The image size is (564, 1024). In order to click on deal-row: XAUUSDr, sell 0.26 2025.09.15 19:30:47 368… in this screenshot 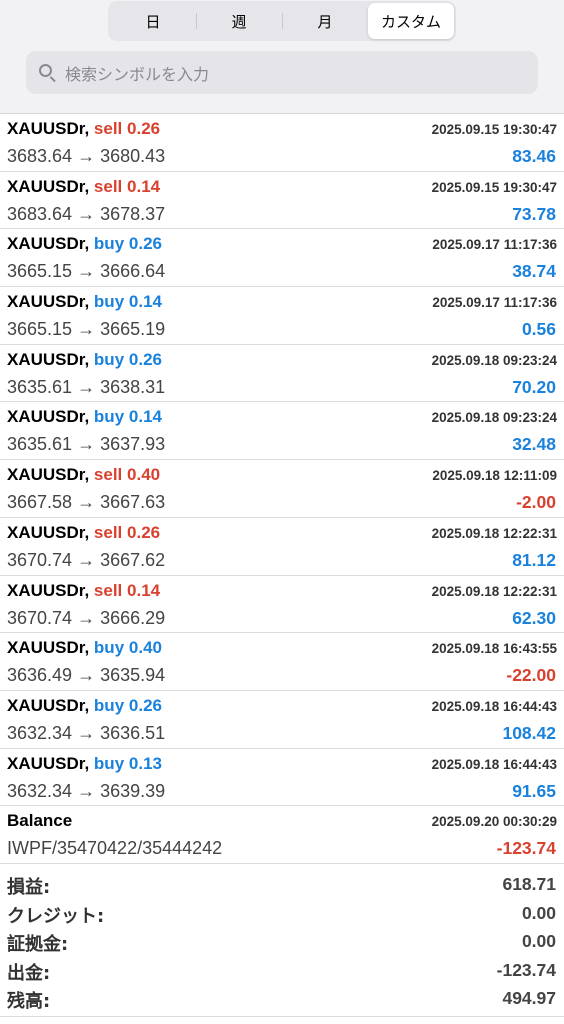, I will do `click(282, 143)`.